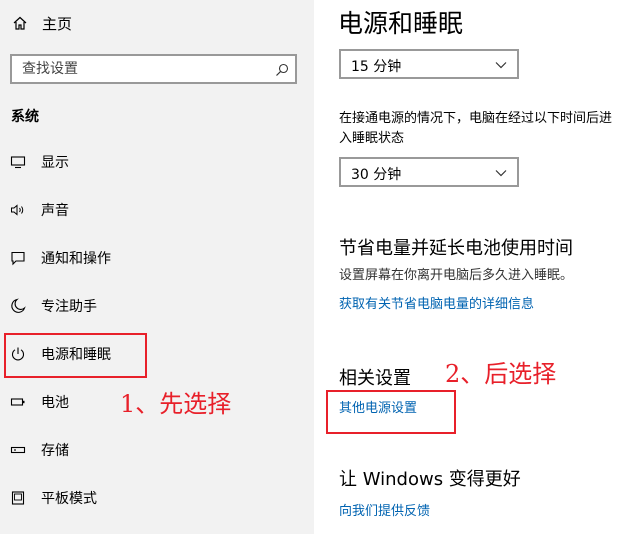  I want to click on highlight-box-step1, so click(75, 355).